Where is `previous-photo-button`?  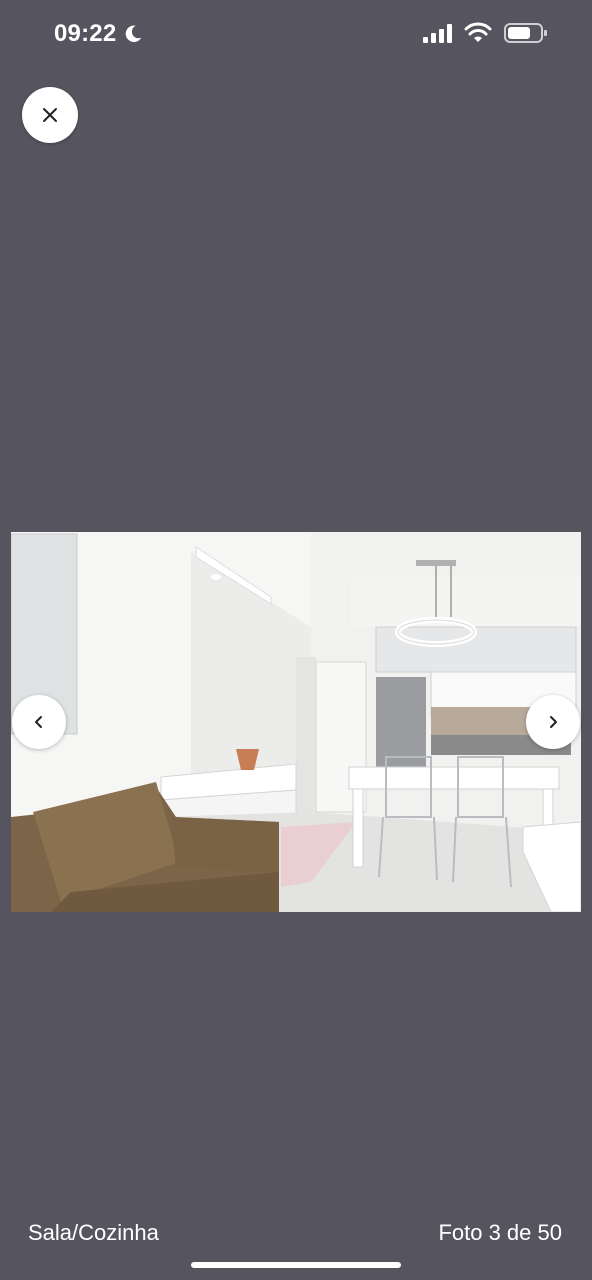 previous-photo-button is located at coordinates (39, 722).